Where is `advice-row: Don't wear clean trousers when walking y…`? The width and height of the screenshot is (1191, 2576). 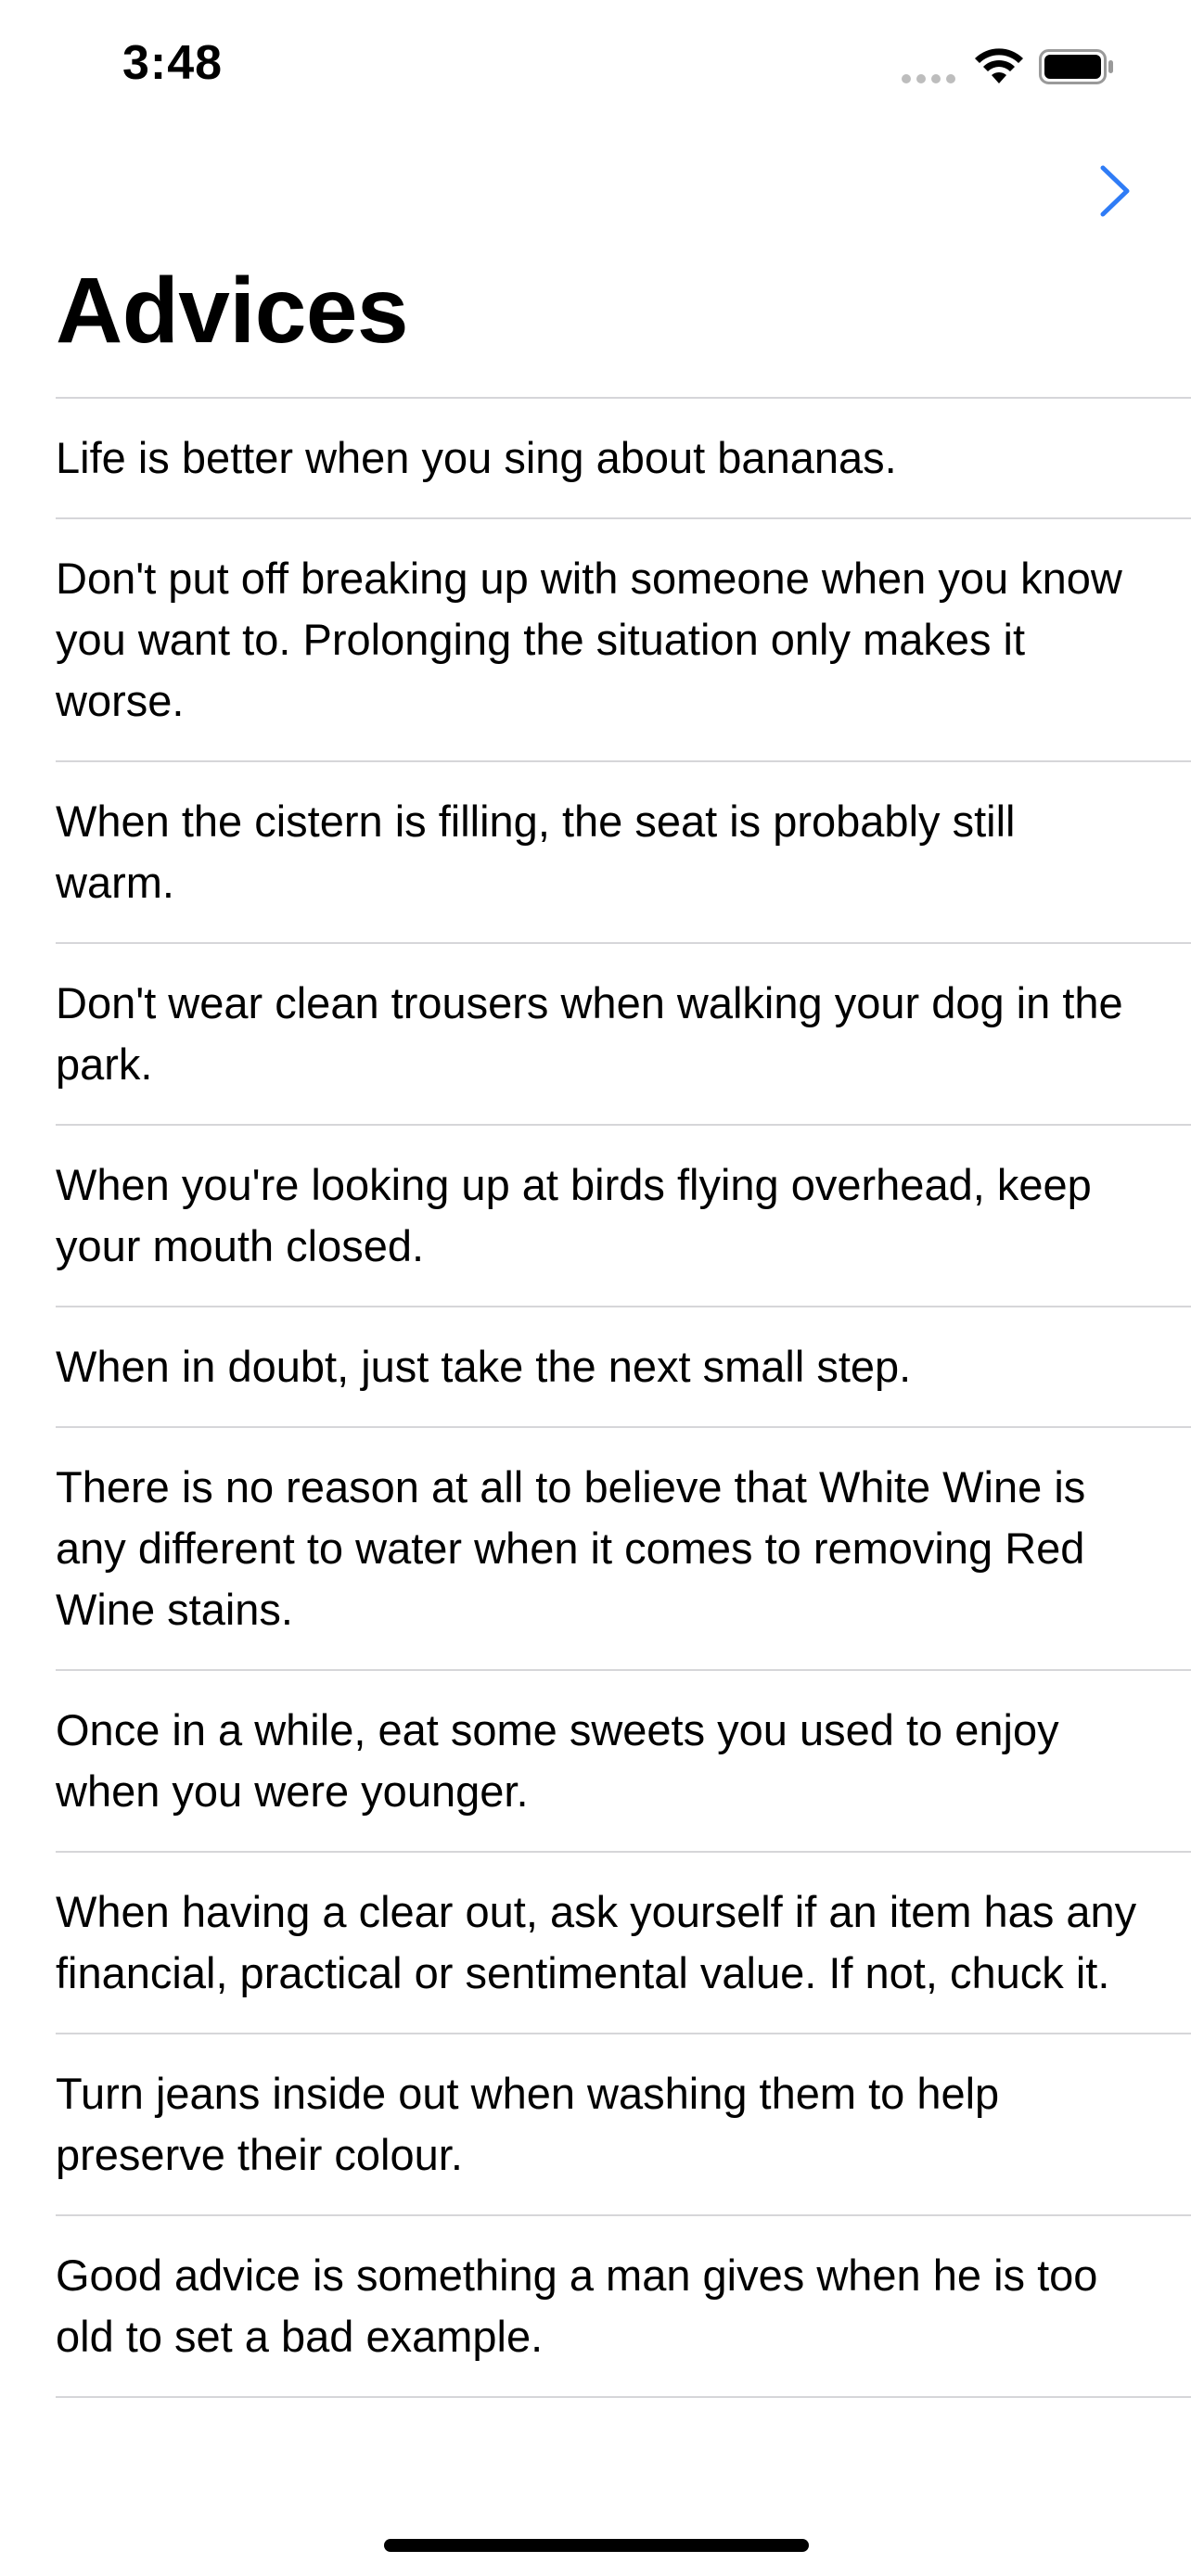 advice-row: Don't wear clean trousers when walking y… is located at coordinates (623, 1035).